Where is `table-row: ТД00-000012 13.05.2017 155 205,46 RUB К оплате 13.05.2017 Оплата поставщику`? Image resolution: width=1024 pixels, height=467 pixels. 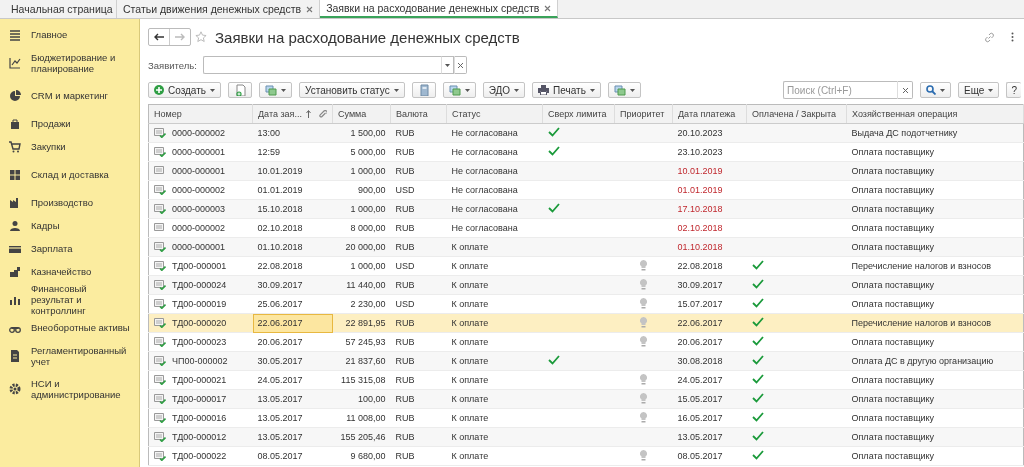 table-row: ТД00-000012 13.05.2017 155 205,46 RUB К оплате 13.05.2017 Оплата поставщику is located at coordinates (586, 437).